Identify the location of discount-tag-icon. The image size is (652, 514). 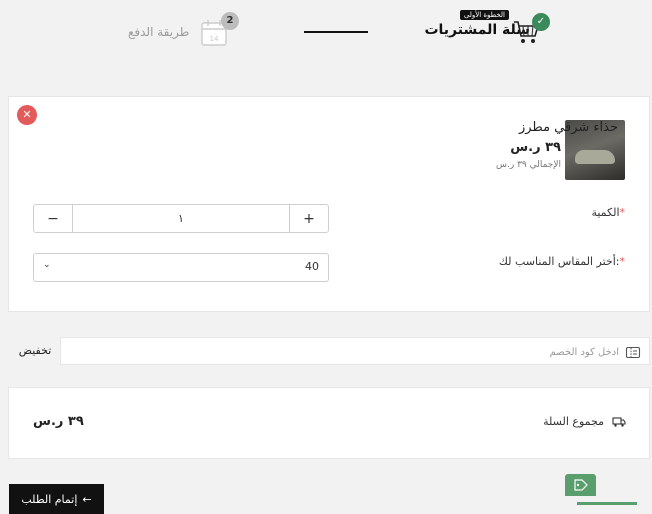
(580, 485).